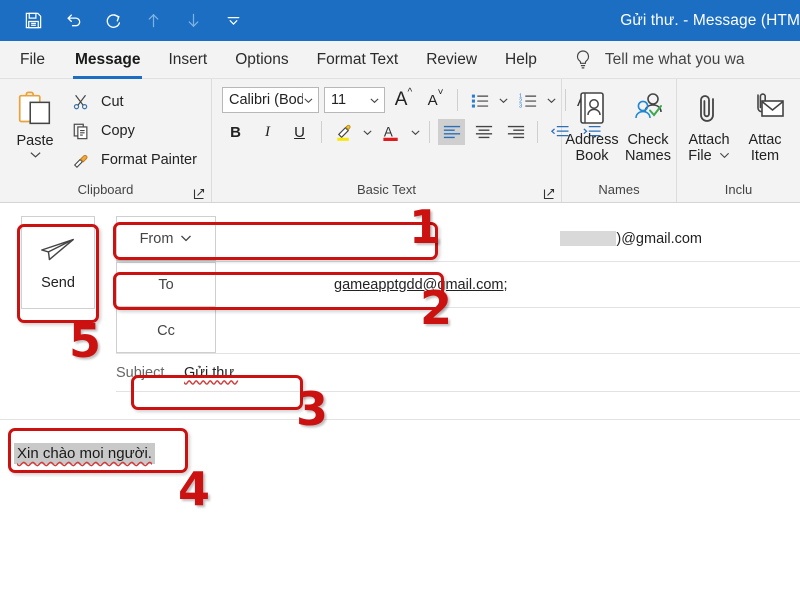 This screenshot has height=600, width=800. Describe the element at coordinates (451, 60) in the screenshot. I see `tab-review: Review` at that location.